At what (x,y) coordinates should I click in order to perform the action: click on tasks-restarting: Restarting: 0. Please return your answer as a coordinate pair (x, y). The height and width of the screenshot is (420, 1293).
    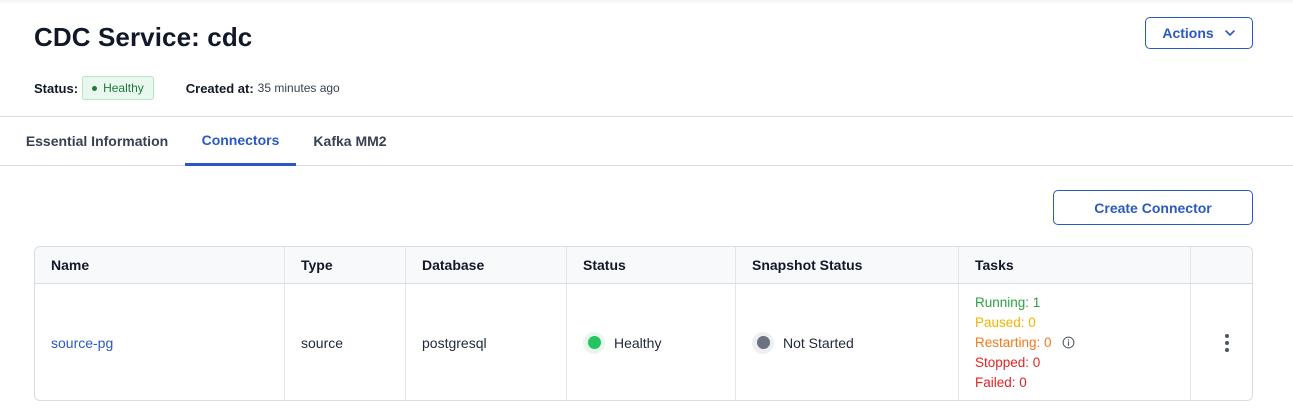
    Looking at the image, I should click on (1013, 342).